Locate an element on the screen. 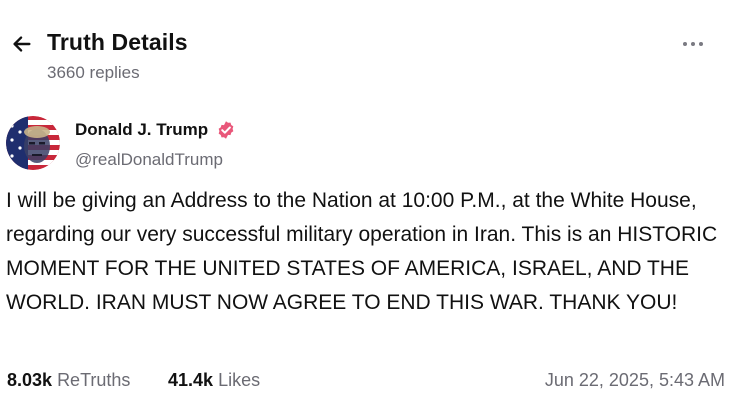  likes-stat: 41.4k Likes is located at coordinates (214, 380).